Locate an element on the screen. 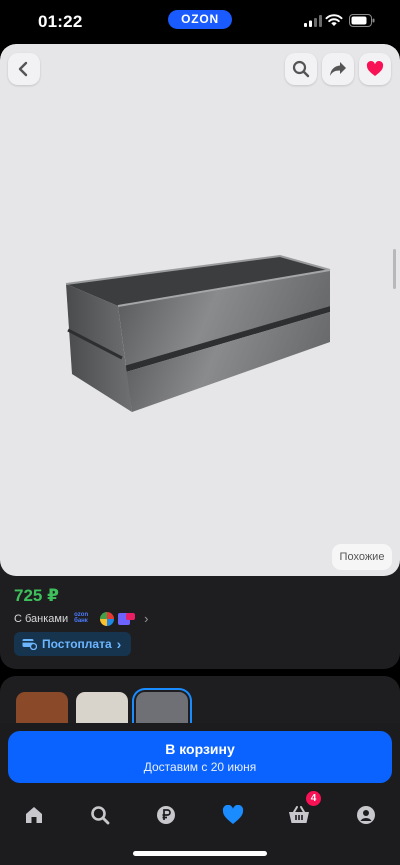  product-price: 725 ₽ is located at coordinates (36, 595).